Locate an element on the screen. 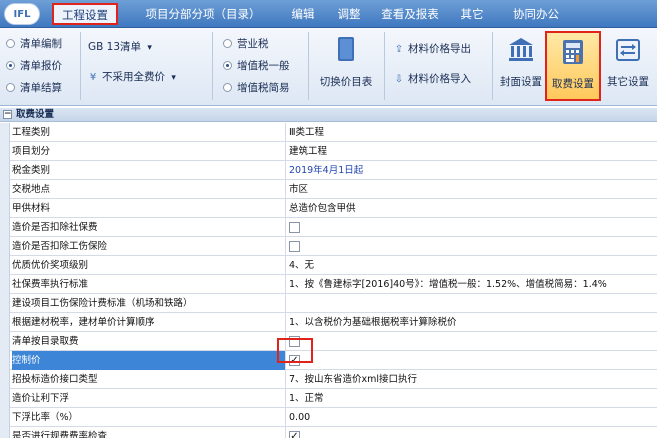 The image size is (657, 438). property-name: 招投标造价接口类型 is located at coordinates (149, 379).